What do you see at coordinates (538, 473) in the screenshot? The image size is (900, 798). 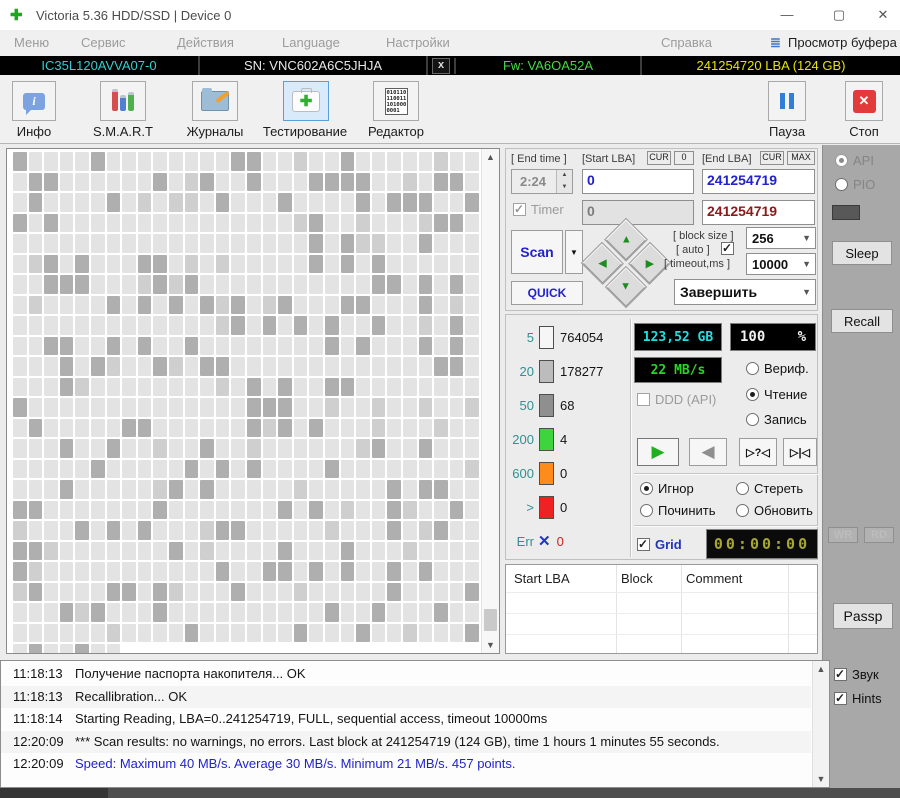 I see `stat-row: 600 0` at bounding box center [538, 473].